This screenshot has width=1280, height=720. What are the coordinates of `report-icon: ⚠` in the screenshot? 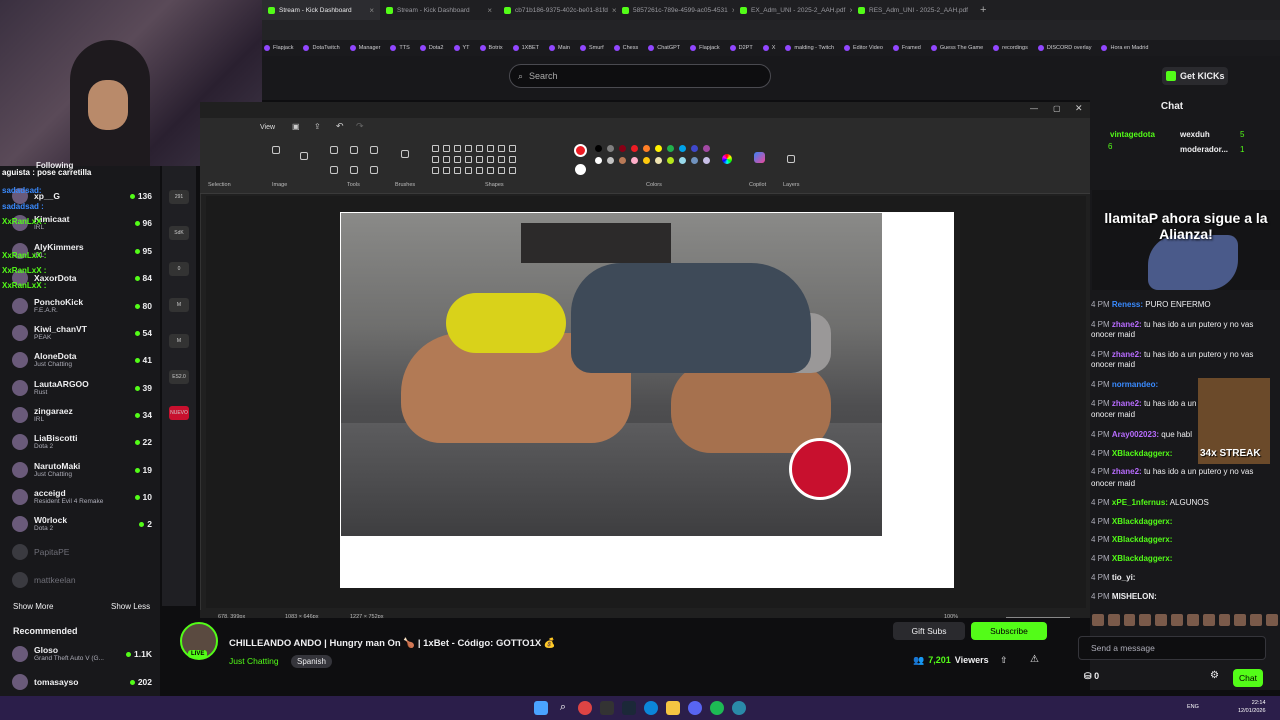 It's located at (1034, 659).